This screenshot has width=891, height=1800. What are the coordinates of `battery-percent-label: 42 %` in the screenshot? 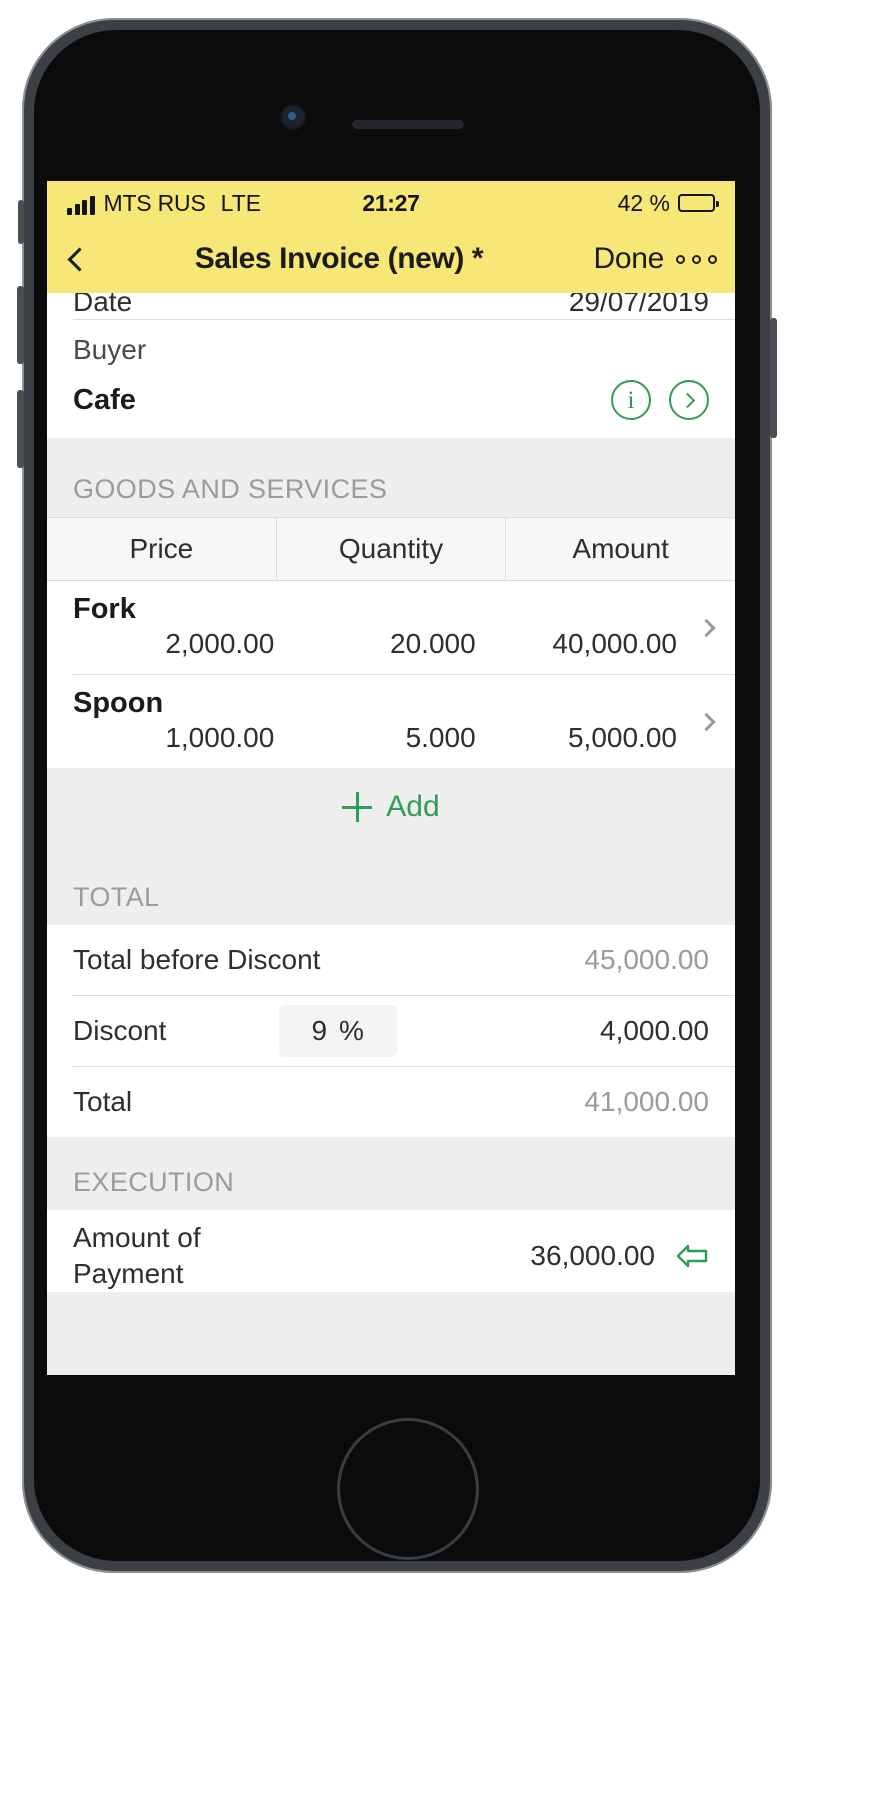 It's located at (643, 202).